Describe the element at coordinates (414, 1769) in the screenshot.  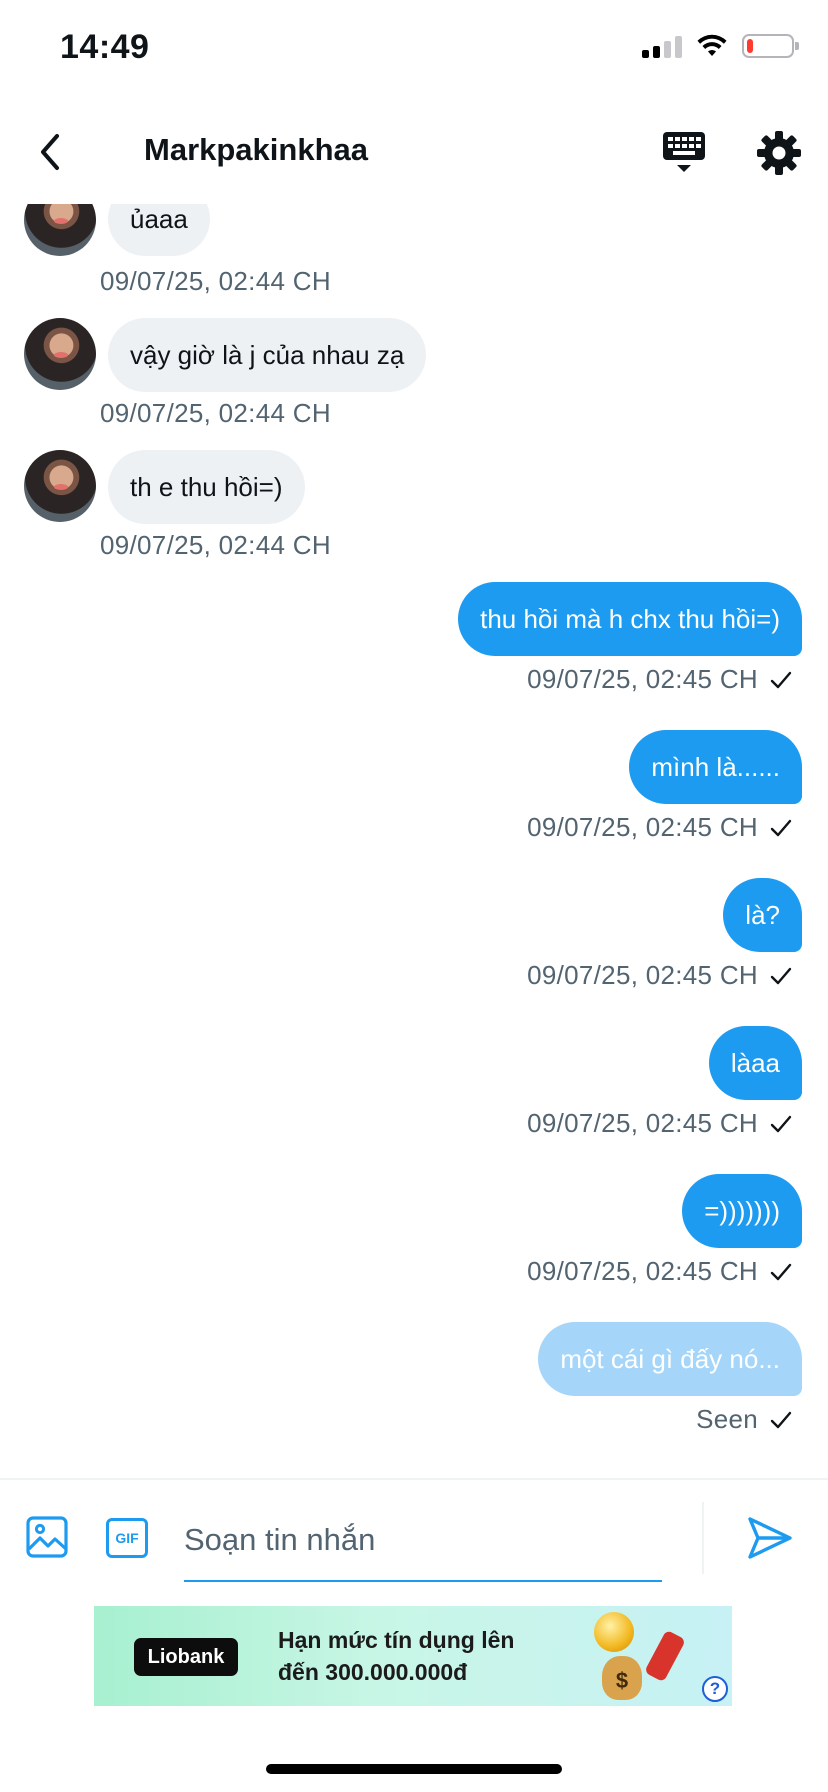
I see `home-indicator` at that location.